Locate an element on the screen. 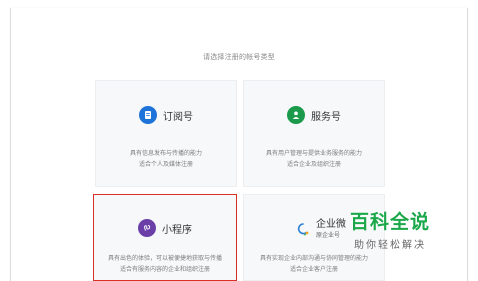  card-description: 具有出色的体验，可以被便捷地获取与传播 适合有服务内容的企业和组织注册 is located at coordinates (164, 264).